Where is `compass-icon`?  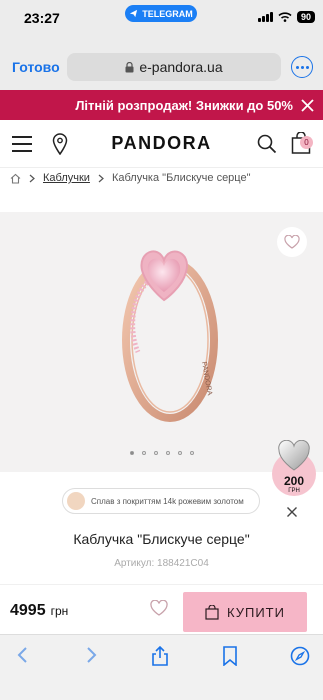
compass-icon is located at coordinates (300, 656).